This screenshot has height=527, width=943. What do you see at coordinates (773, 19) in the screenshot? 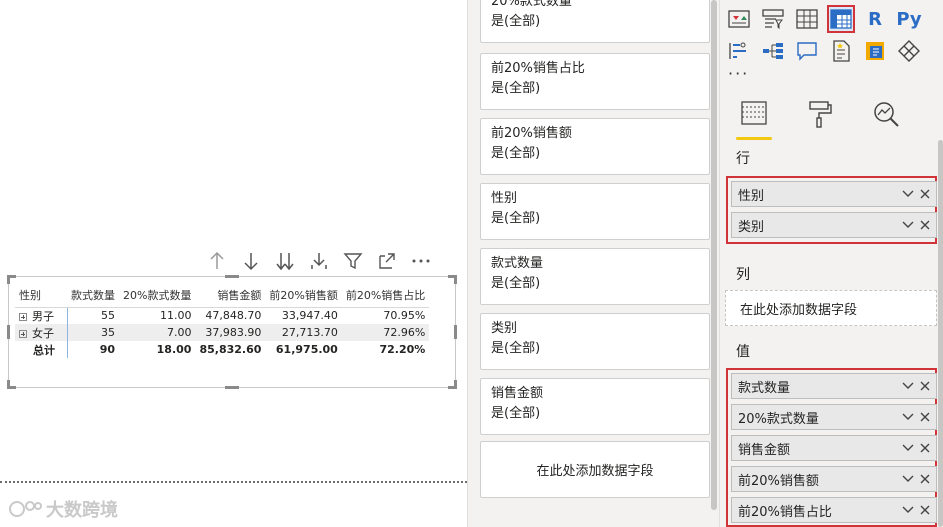
I see `slicer-icon` at bounding box center [773, 19].